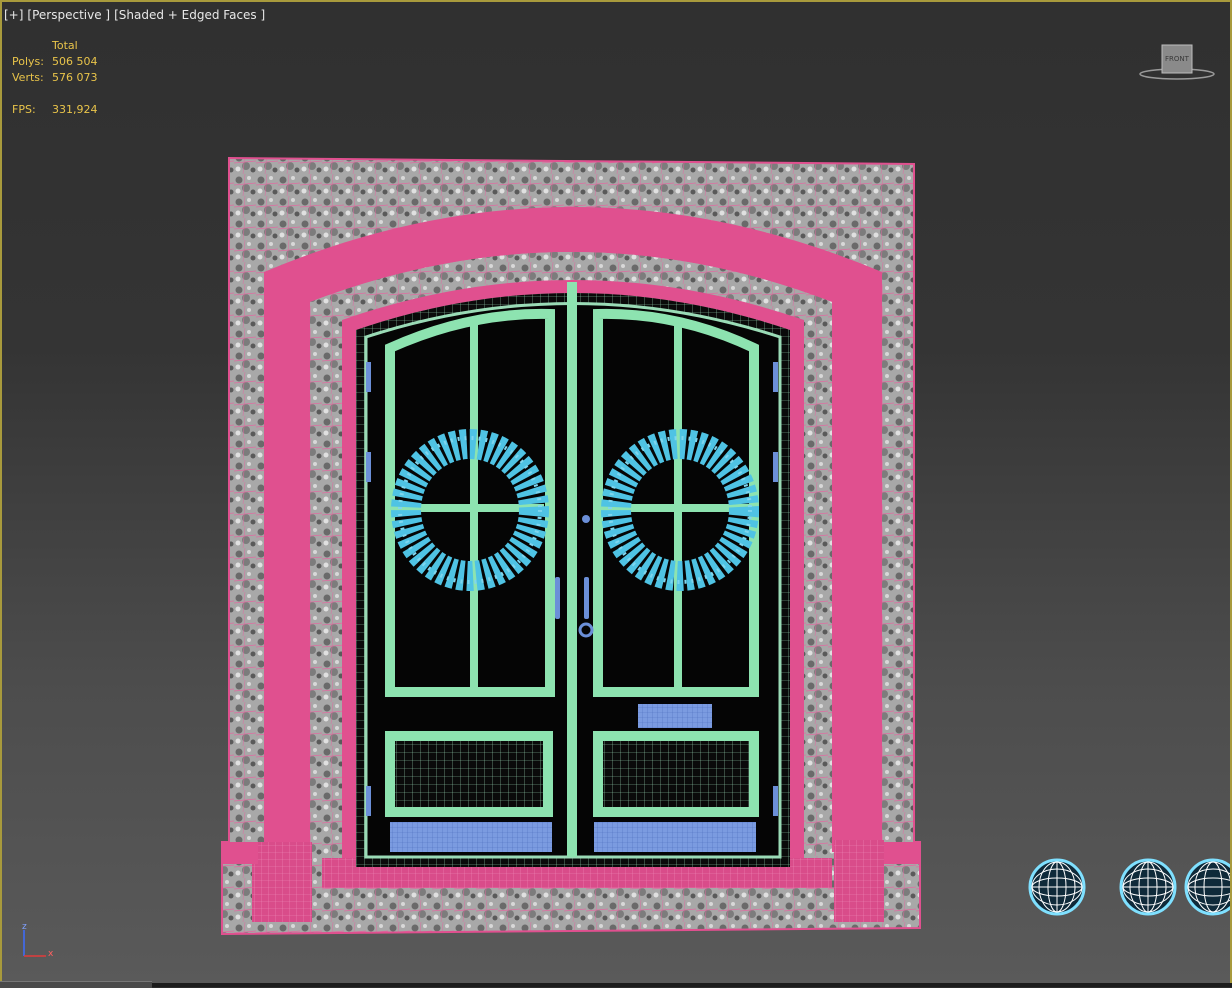  Describe the element at coordinates (189, 15) in the screenshot. I see `viewport-shading-menu: [Shaded + Edged Faces ]` at that location.